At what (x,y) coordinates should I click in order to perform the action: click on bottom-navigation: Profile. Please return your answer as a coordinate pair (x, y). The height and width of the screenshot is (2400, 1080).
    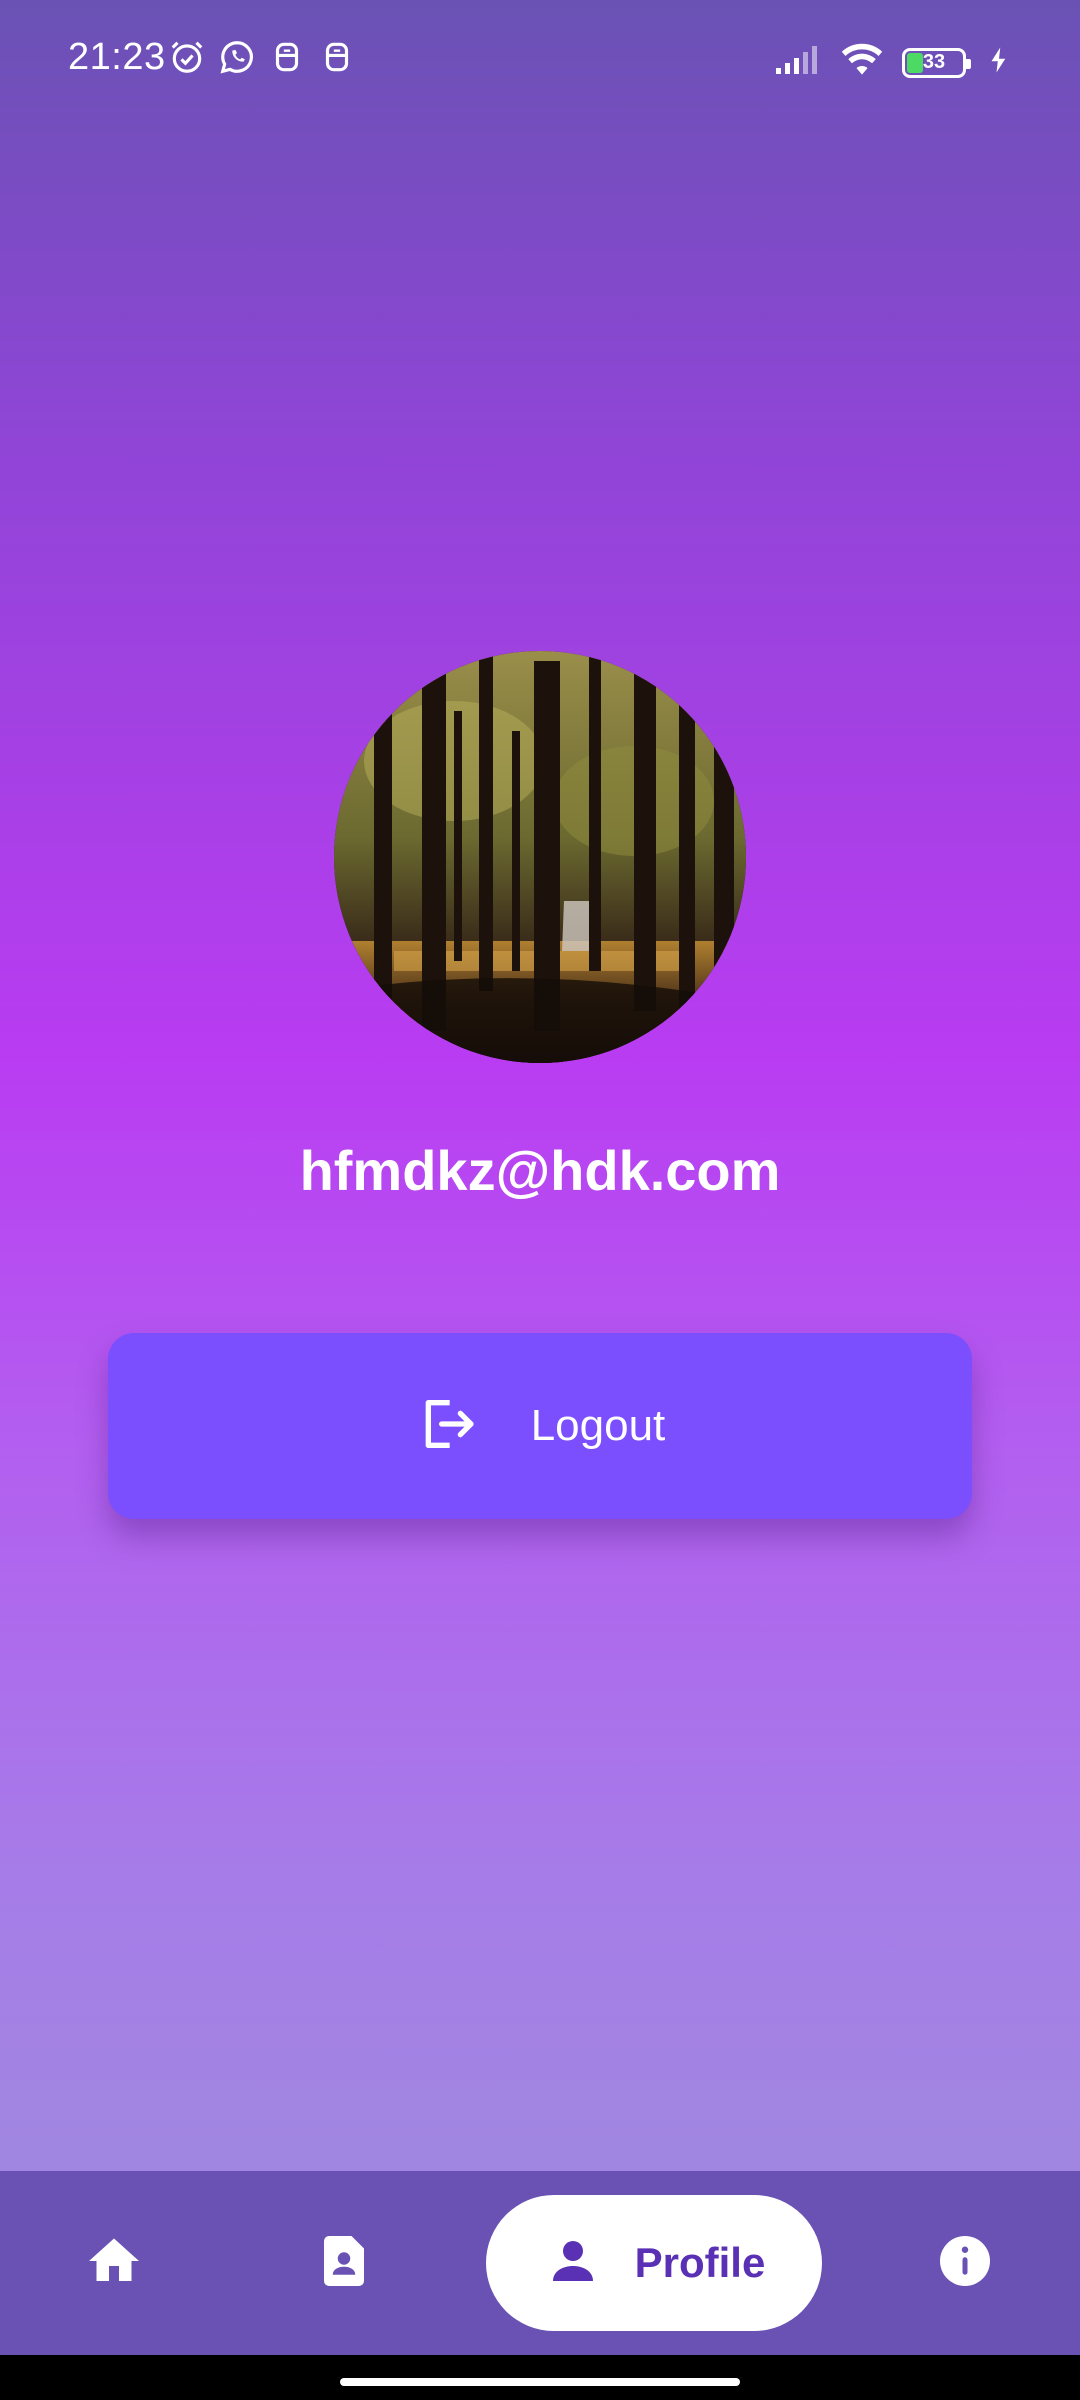
    Looking at the image, I should click on (540, 2263).